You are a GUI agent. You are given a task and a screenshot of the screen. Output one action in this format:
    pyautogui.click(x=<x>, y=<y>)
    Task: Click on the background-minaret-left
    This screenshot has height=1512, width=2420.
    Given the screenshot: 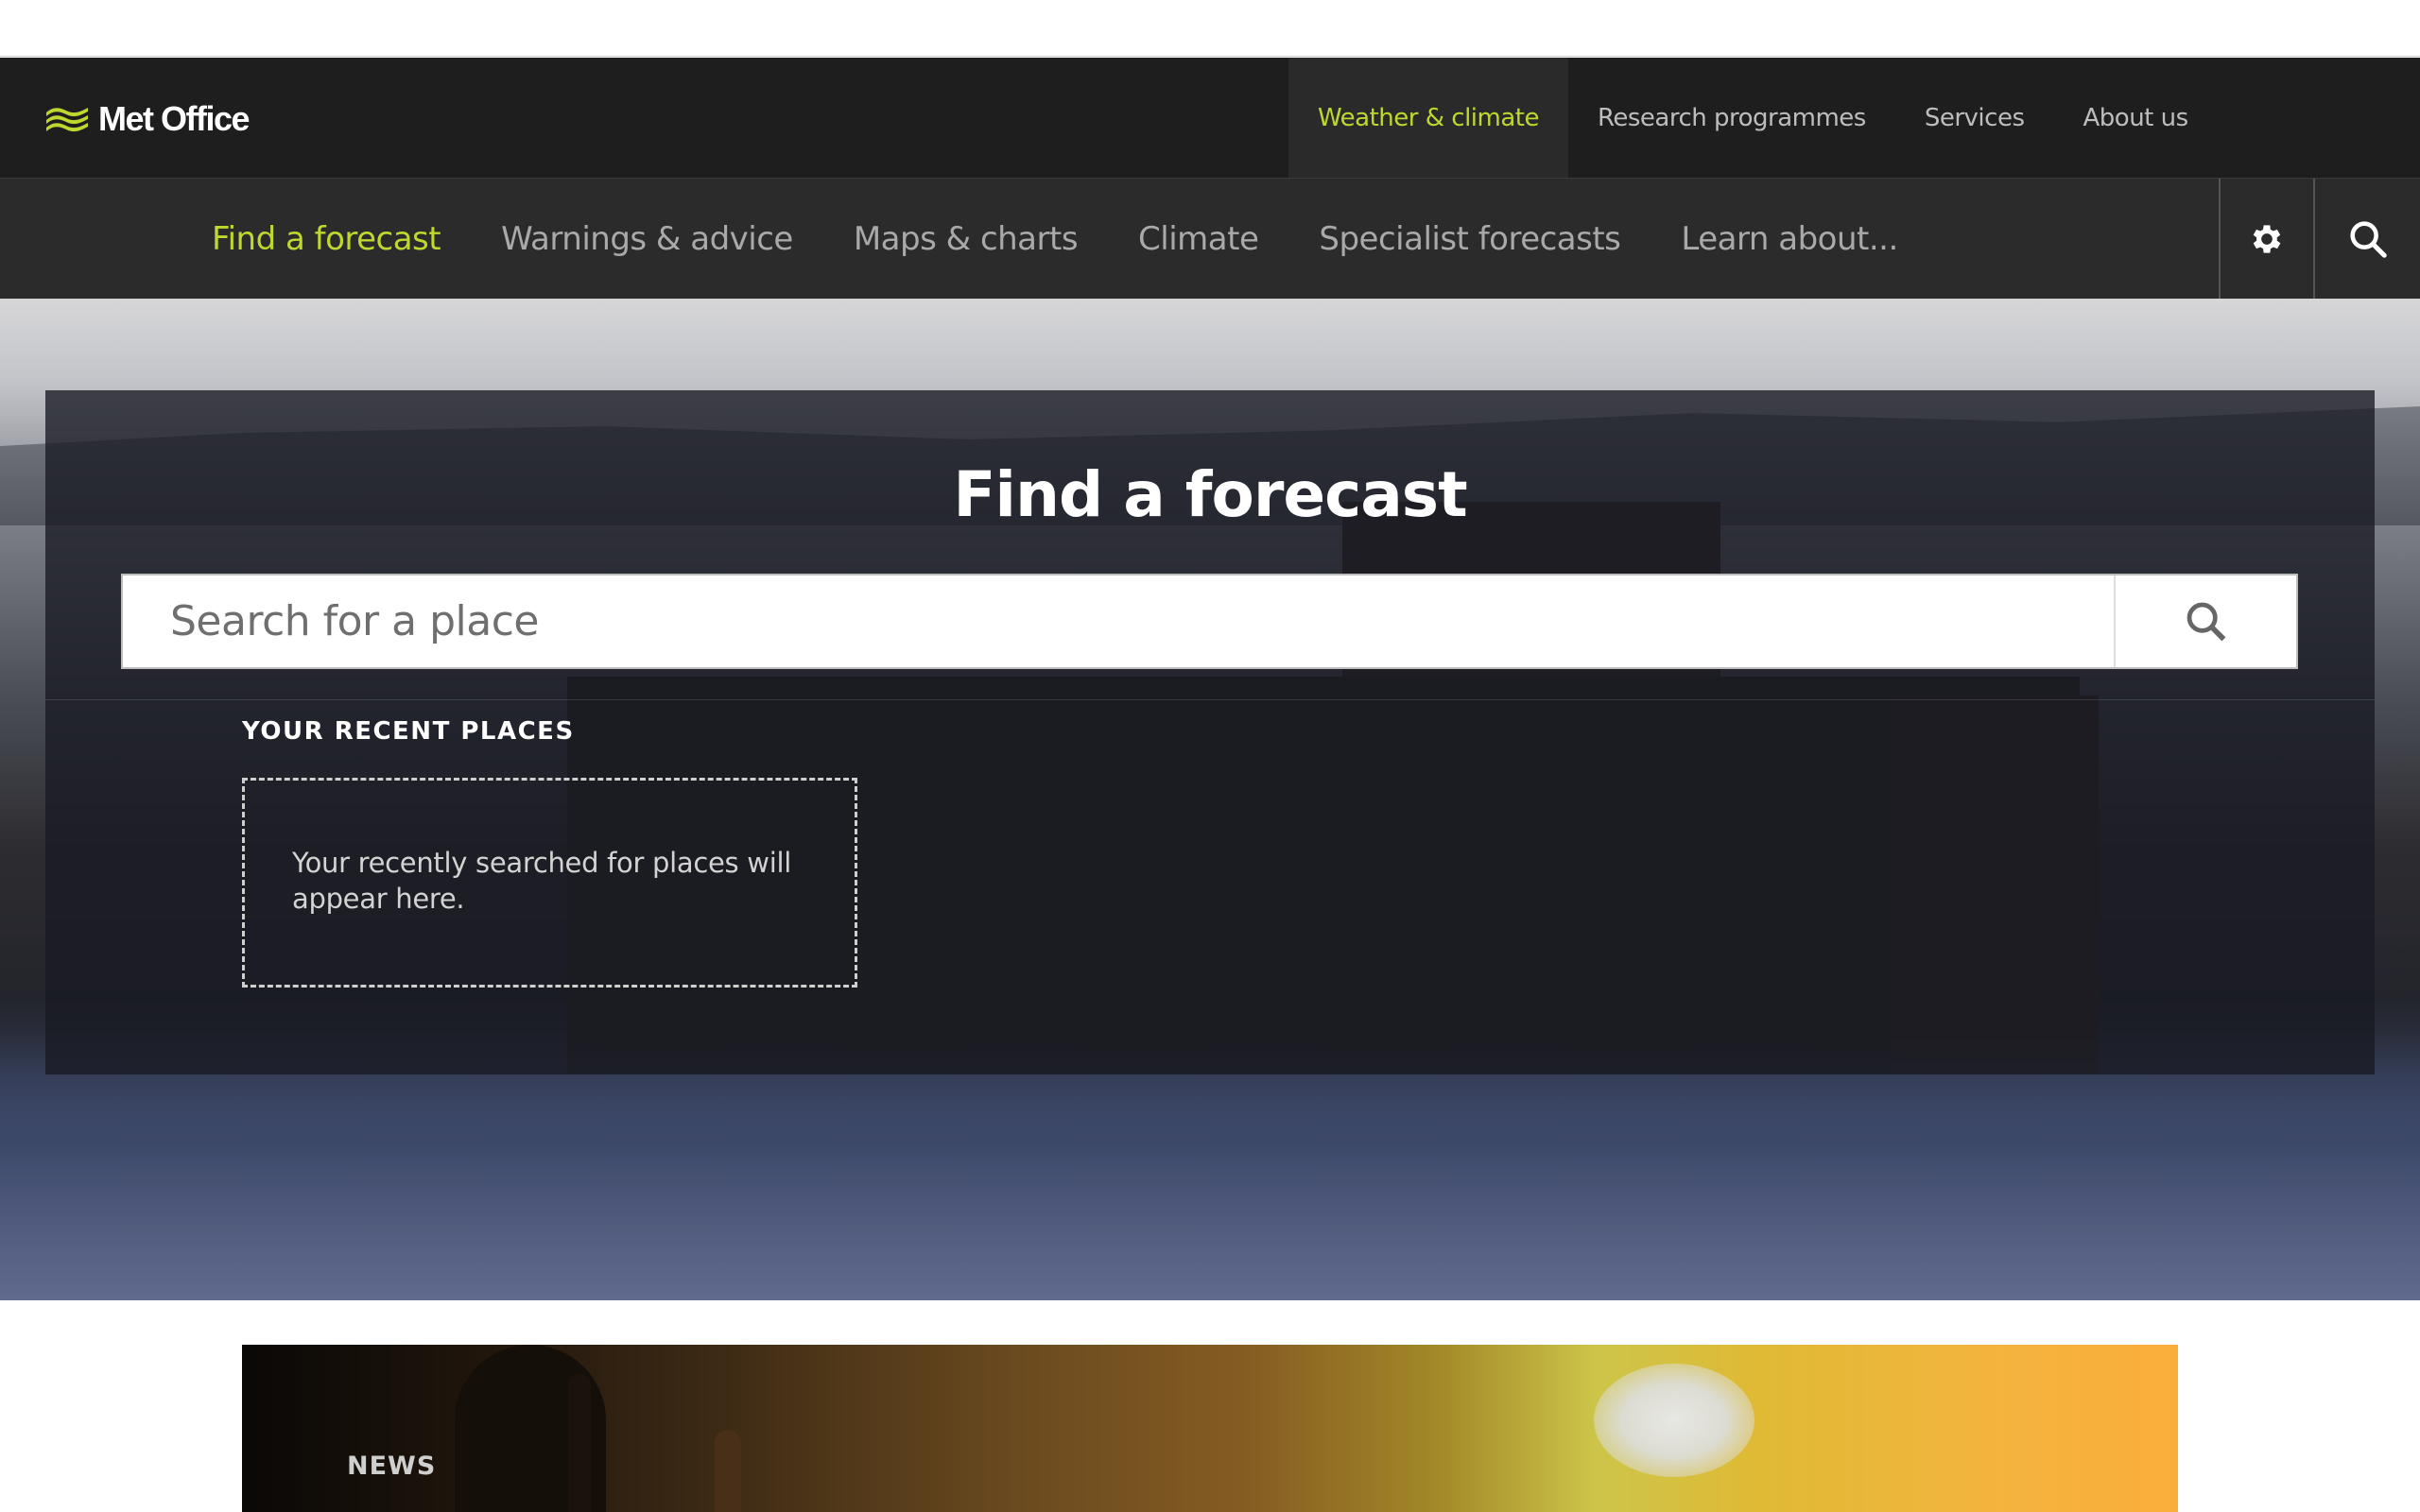 What is the action you would take?
    pyautogui.click(x=579, y=1442)
    